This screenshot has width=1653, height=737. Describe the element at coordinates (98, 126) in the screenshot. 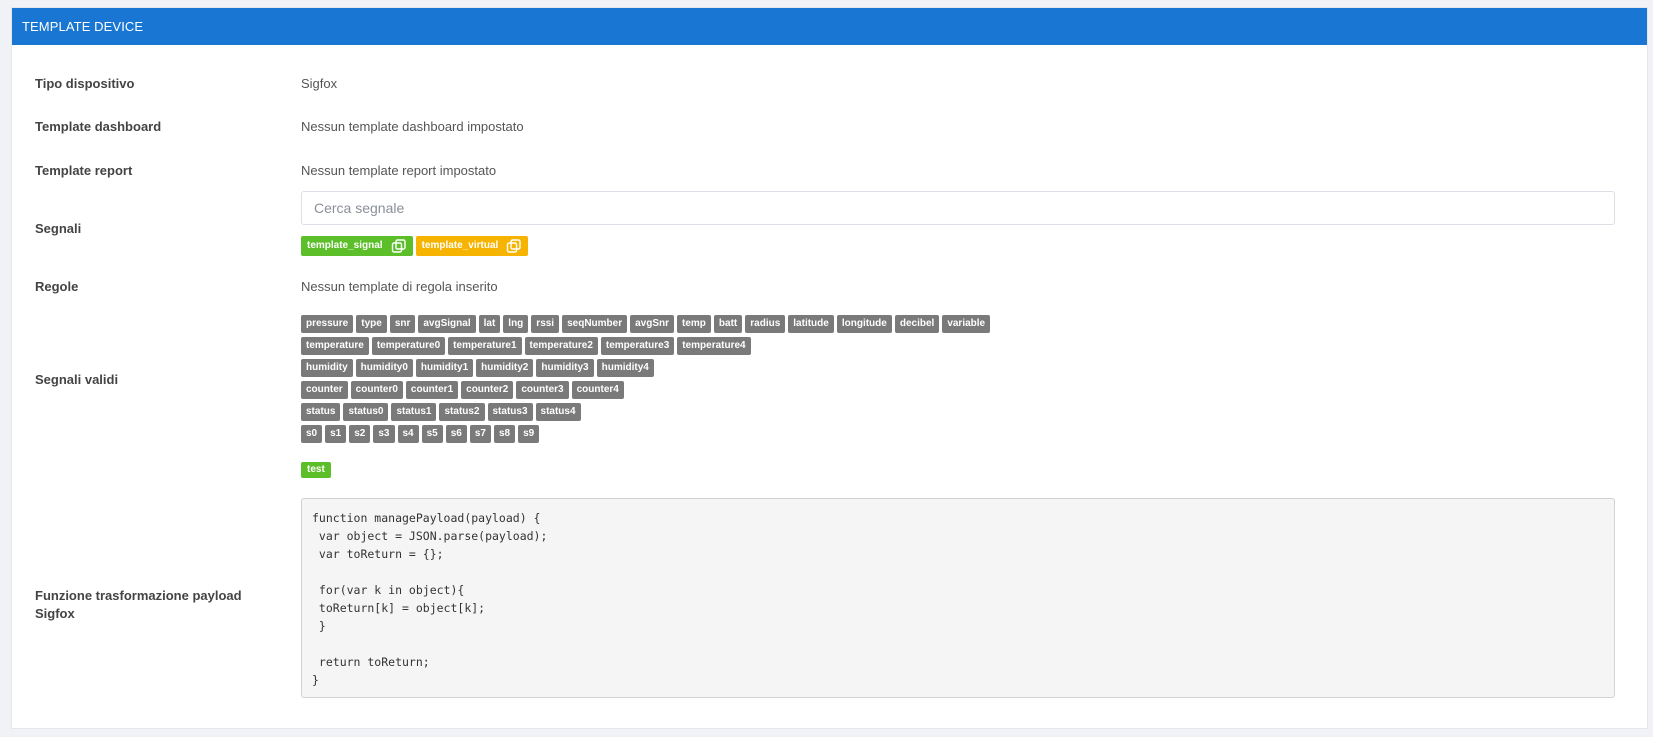

I see `dashboard-label: Template dashboard` at that location.